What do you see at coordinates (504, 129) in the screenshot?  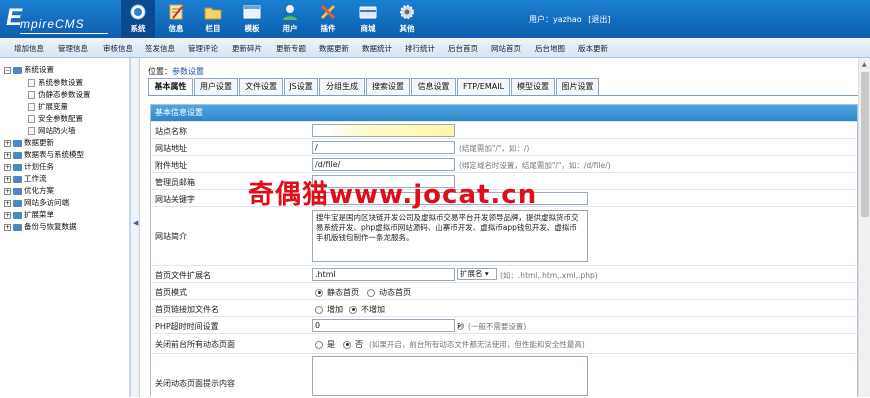 I see `row-site-name: 站点名称` at bounding box center [504, 129].